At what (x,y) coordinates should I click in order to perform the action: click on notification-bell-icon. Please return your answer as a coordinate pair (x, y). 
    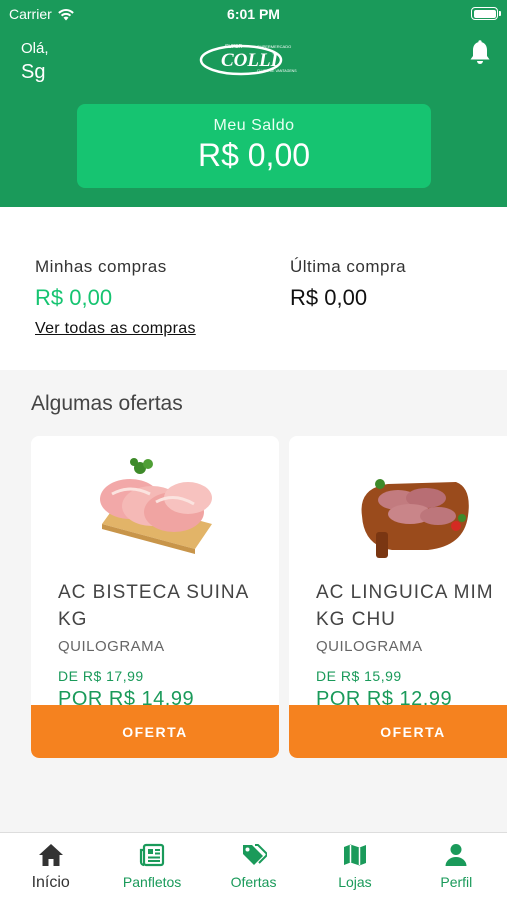
    Looking at the image, I should click on (480, 53).